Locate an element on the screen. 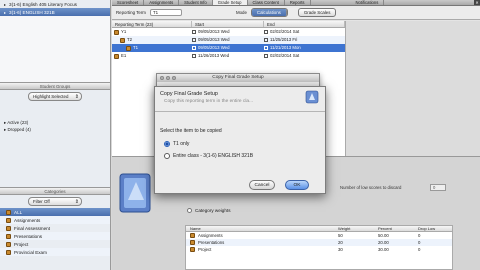 The width and height of the screenshot is (480, 270). cancel-button: Cancel is located at coordinates (262, 185).